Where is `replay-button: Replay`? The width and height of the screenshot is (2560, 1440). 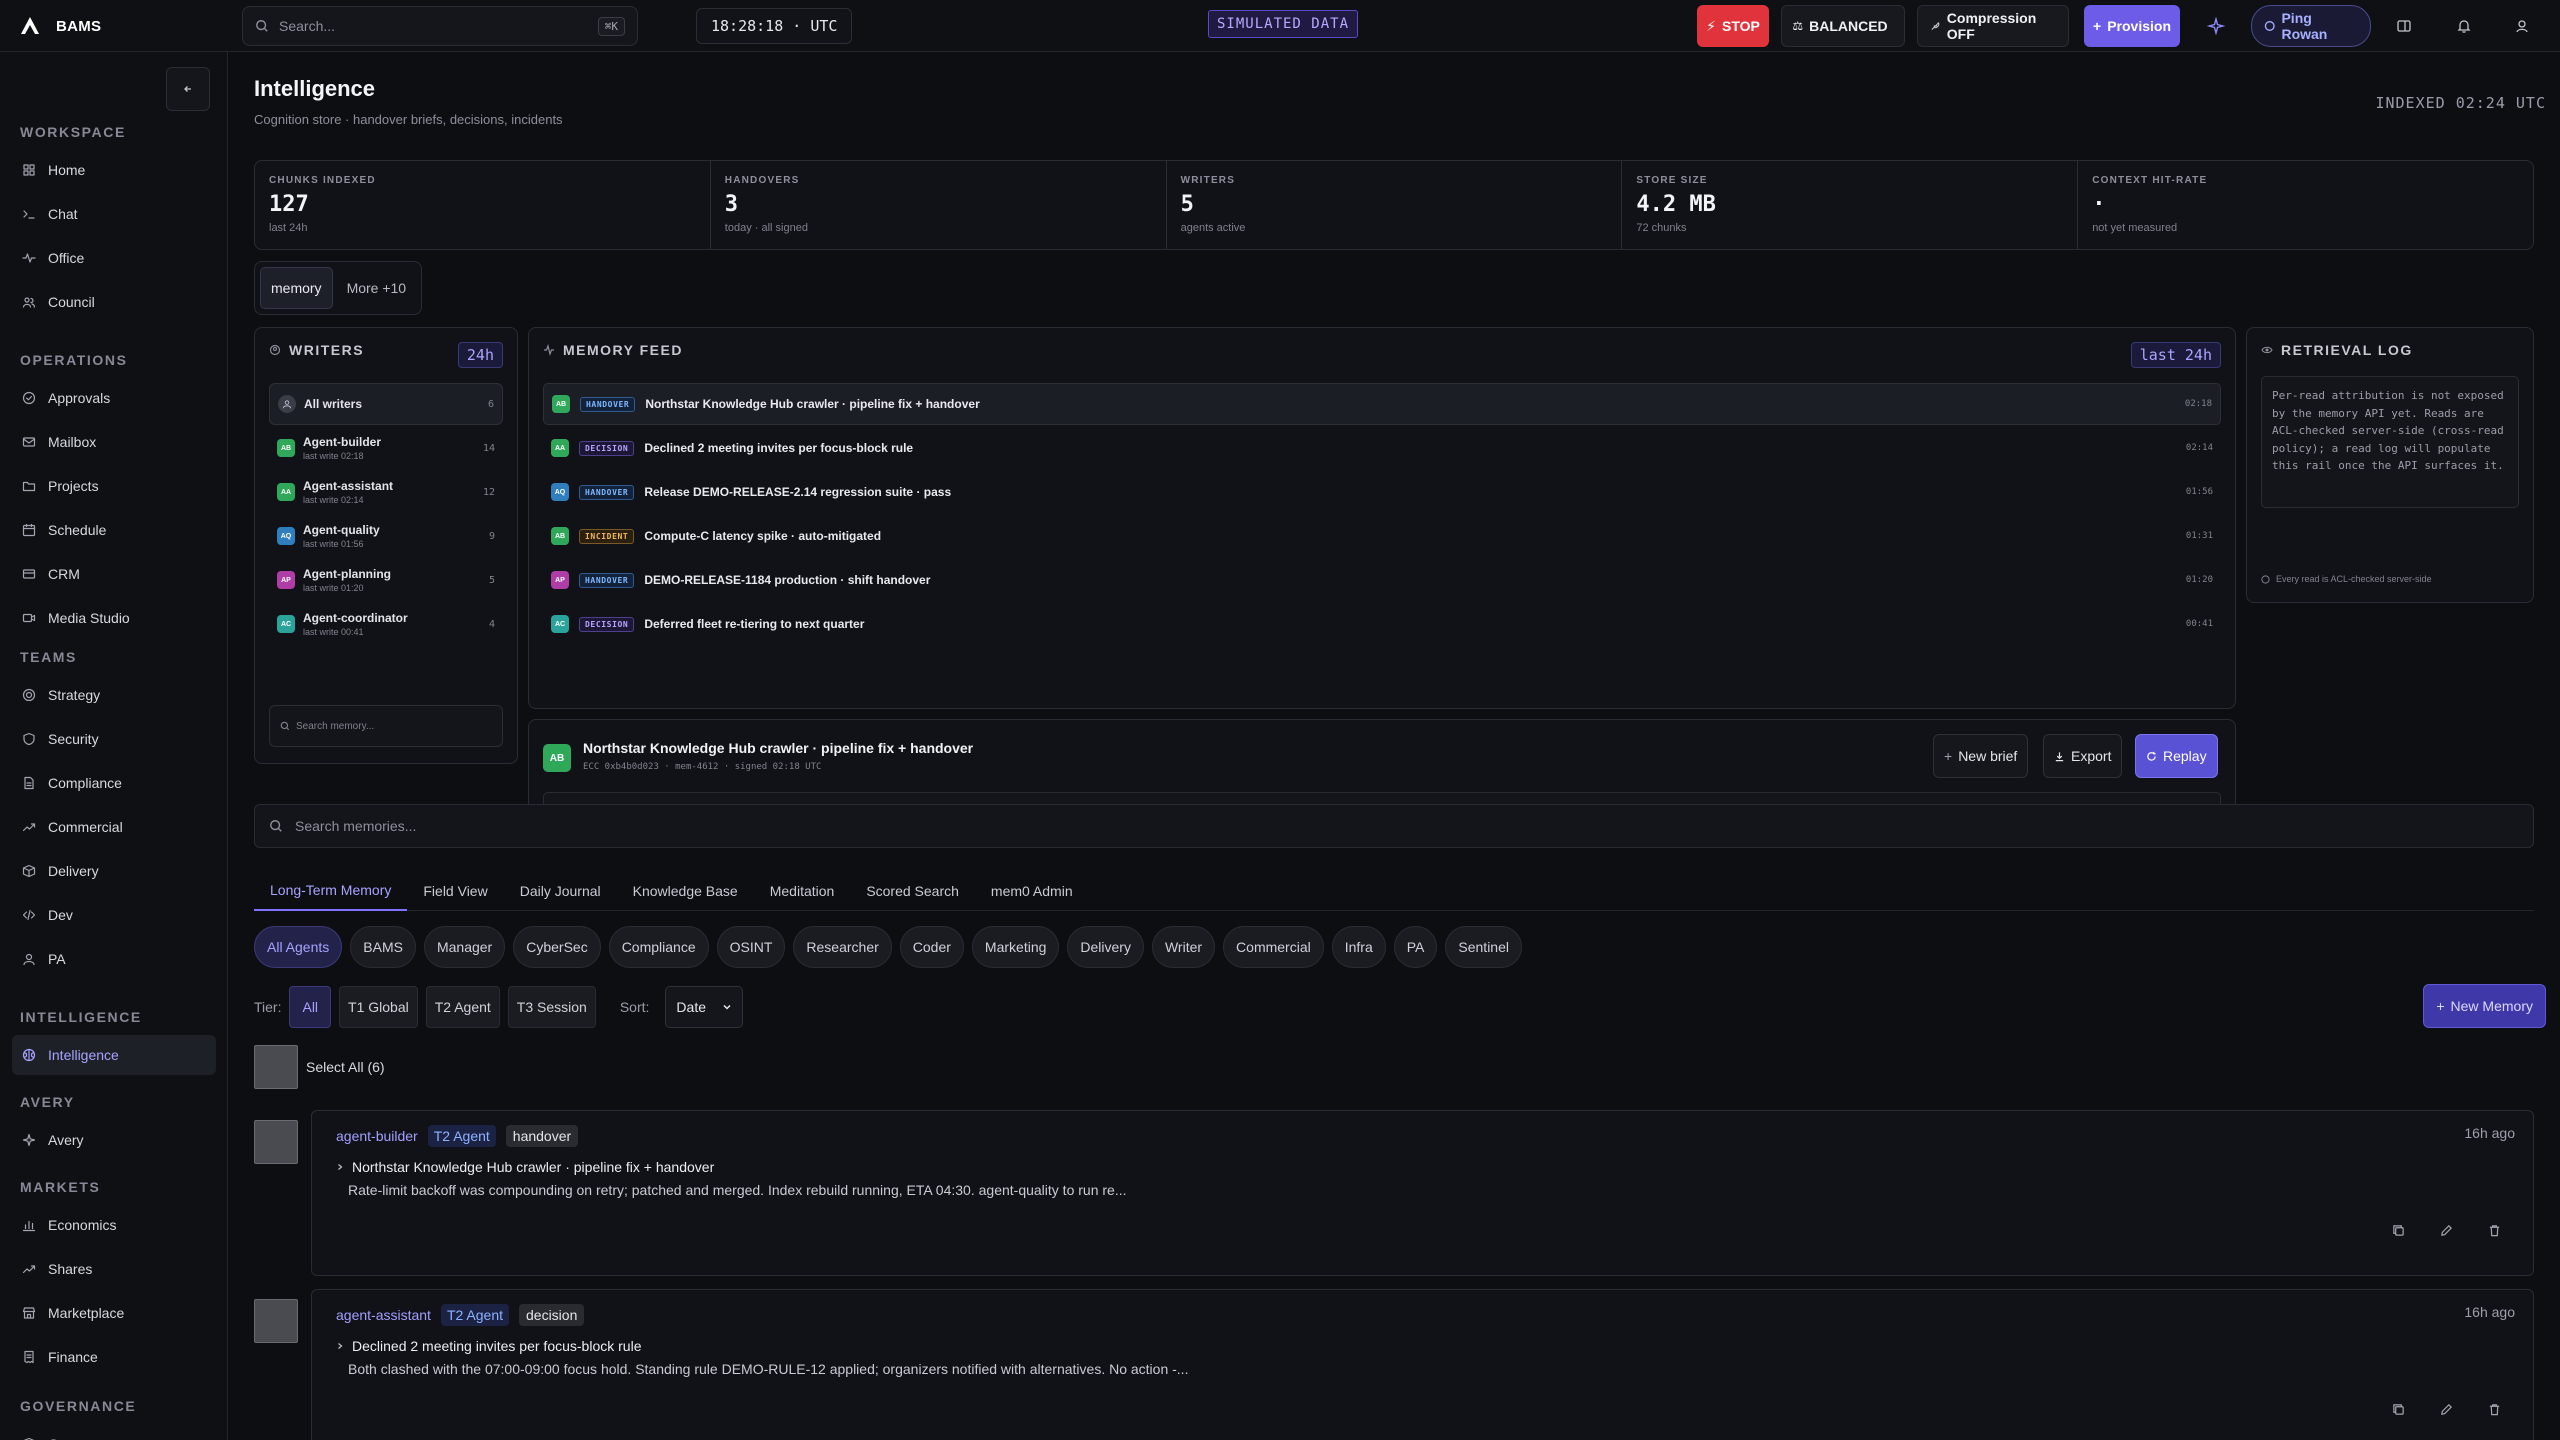 replay-button: Replay is located at coordinates (2176, 756).